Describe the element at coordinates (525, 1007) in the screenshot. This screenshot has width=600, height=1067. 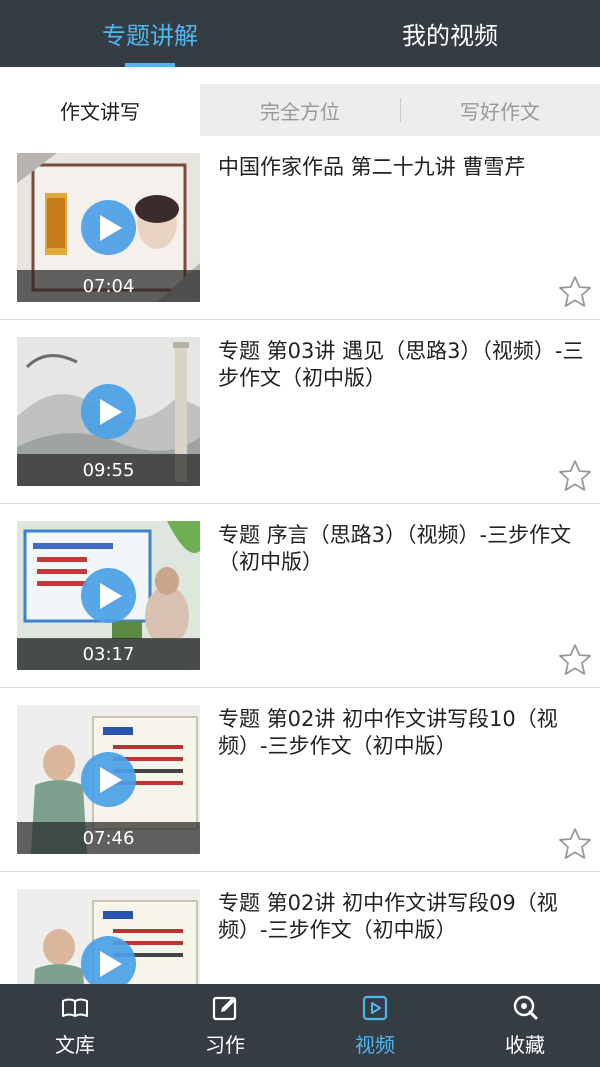
I see `search-favorite-icon` at that location.